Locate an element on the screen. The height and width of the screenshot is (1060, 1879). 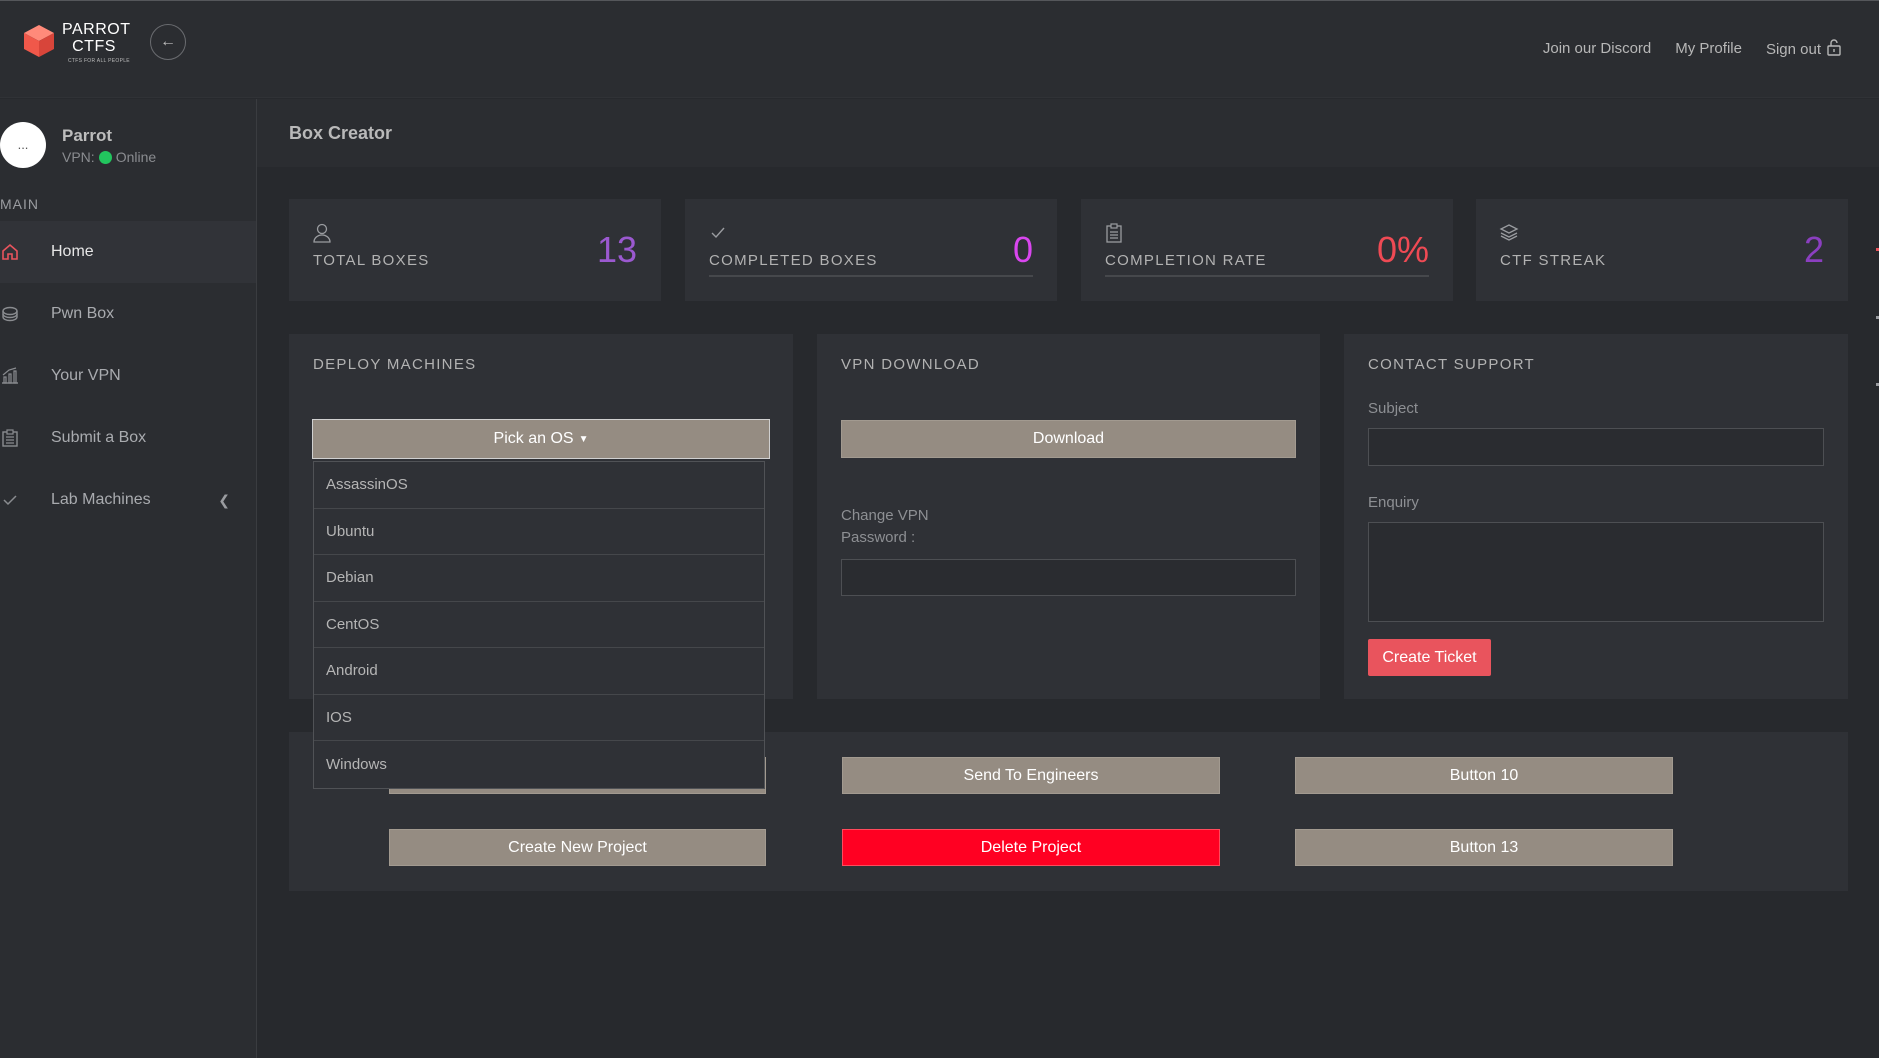
os-option: AssassinOS is located at coordinates (539, 485).